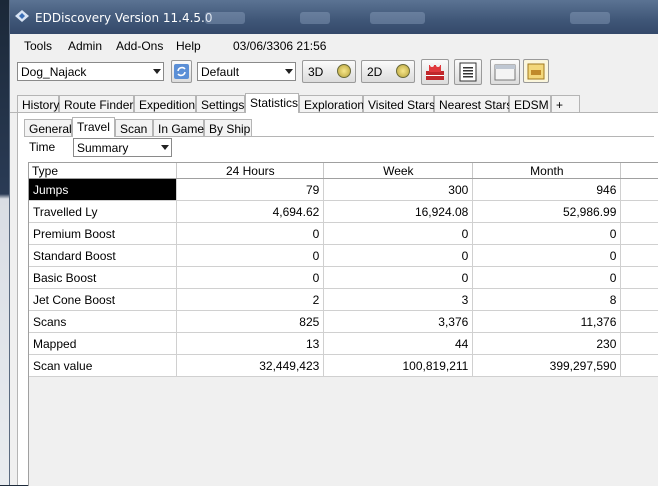  I want to click on tab-statistics: Statistics, so click(272, 103).